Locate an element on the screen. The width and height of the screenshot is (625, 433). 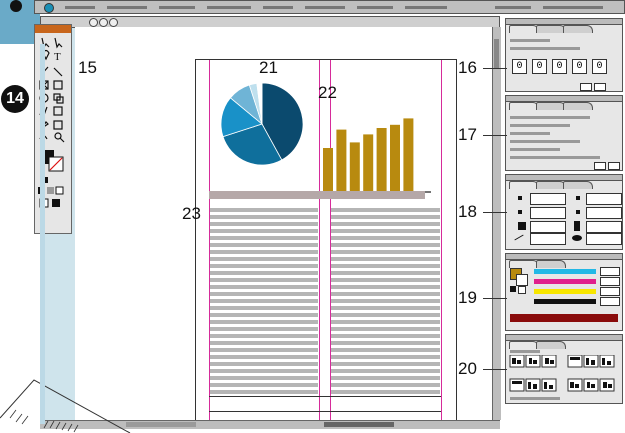
cyan-slider is located at coordinates (565, 271).